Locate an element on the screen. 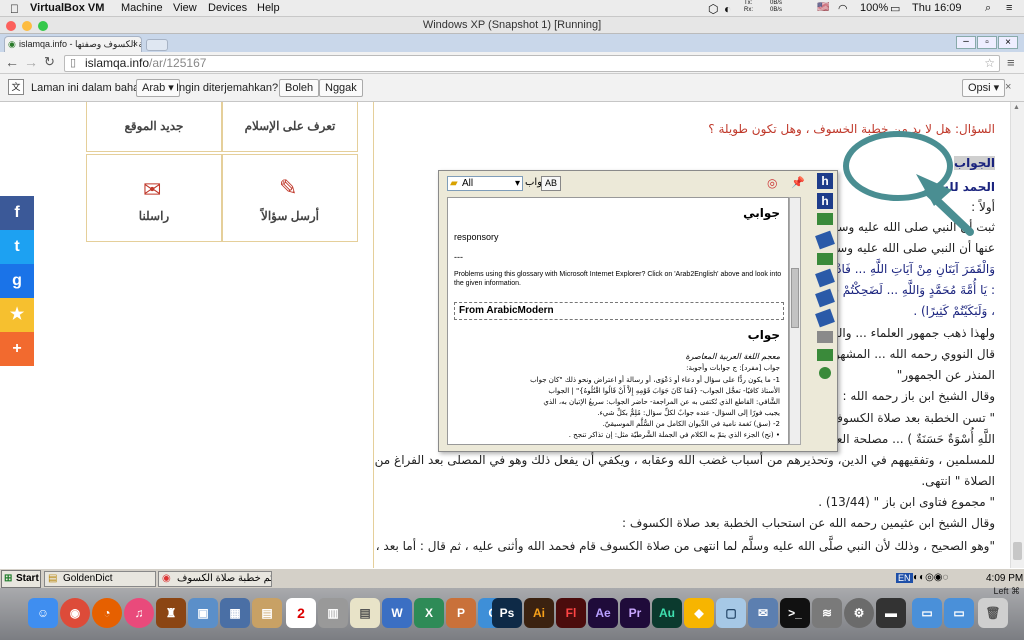  audition-icon: Au is located at coordinates (667, 613).